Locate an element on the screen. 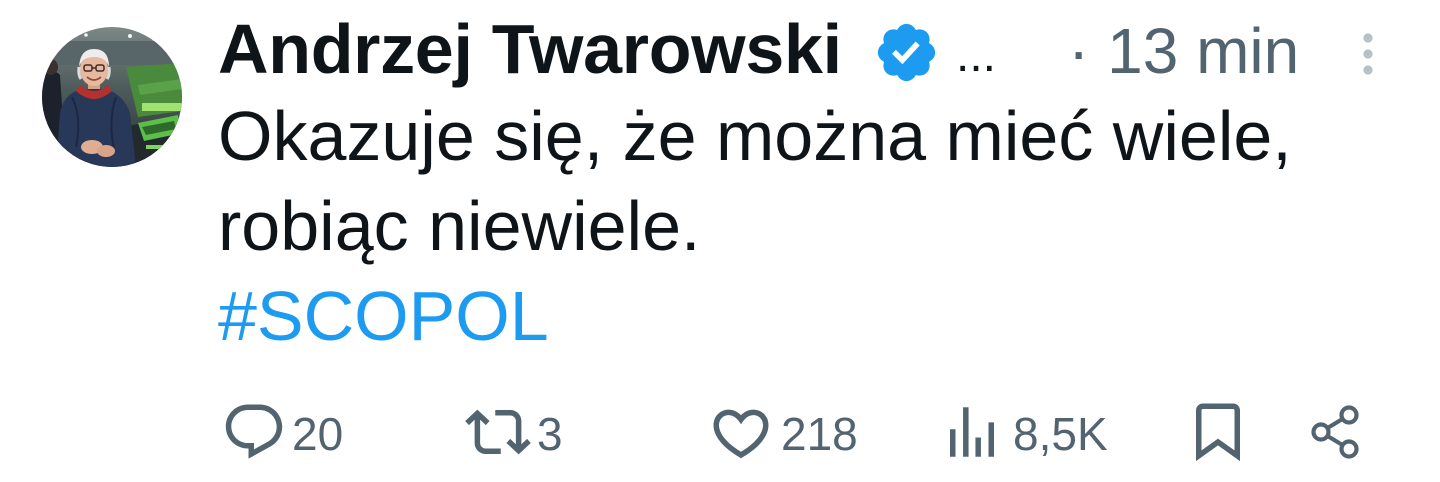  avatar-photo is located at coordinates (112, 97).